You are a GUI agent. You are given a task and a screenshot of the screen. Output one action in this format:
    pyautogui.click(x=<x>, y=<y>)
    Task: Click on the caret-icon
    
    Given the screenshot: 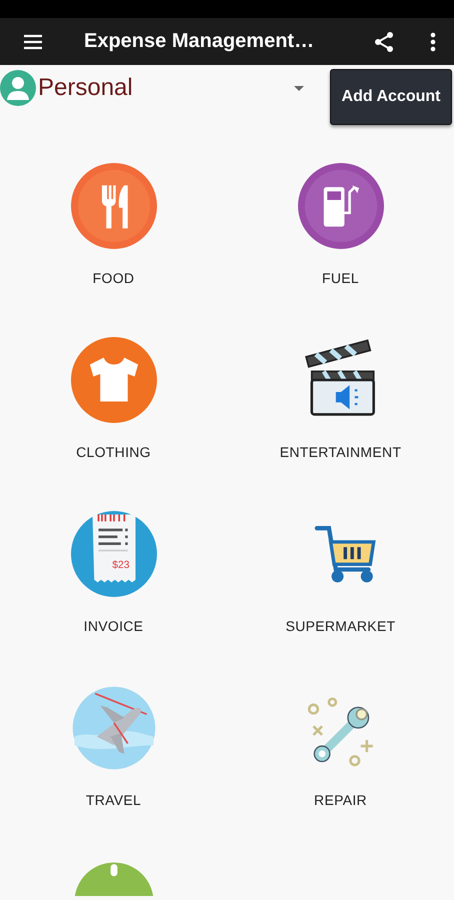 What is the action you would take?
    pyautogui.click(x=299, y=88)
    